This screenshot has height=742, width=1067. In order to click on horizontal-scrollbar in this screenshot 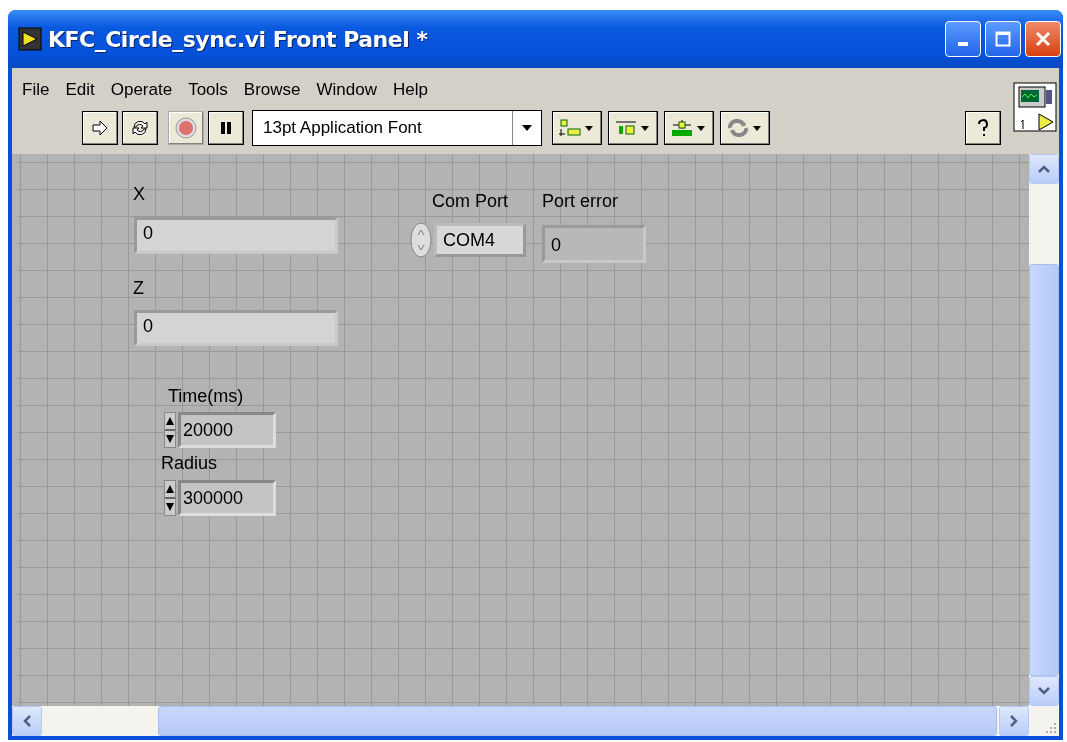, I will do `click(520, 721)`.